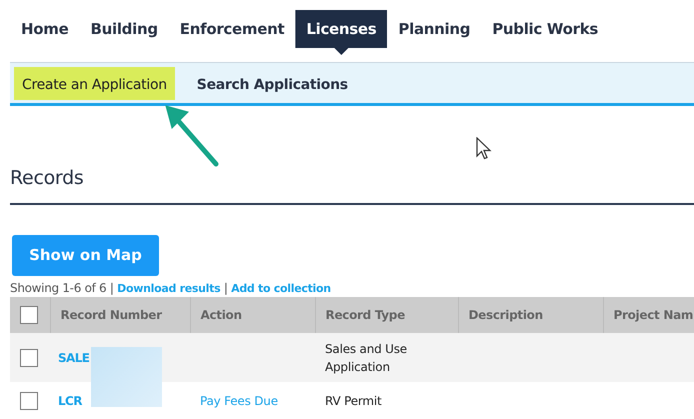 This screenshot has width=694, height=419. I want to click on results-summary: Showing 1-6 of 6, so click(58, 287).